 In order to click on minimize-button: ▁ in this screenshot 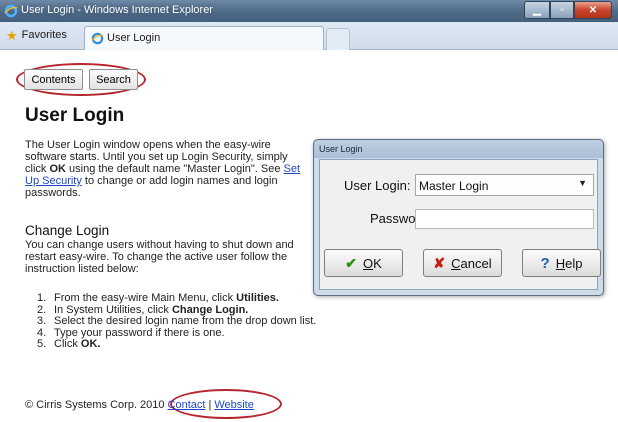, I will do `click(537, 10)`.